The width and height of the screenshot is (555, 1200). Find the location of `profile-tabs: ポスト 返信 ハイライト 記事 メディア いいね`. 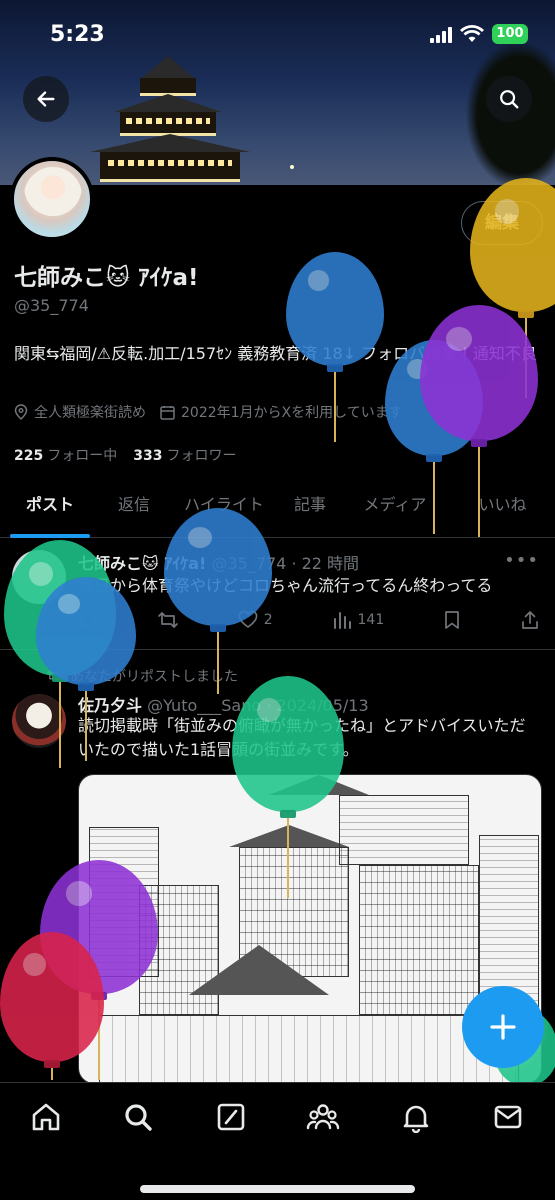

profile-tabs: ポスト 返信 ハイライト 記事 メディア いいね is located at coordinates (277, 510).